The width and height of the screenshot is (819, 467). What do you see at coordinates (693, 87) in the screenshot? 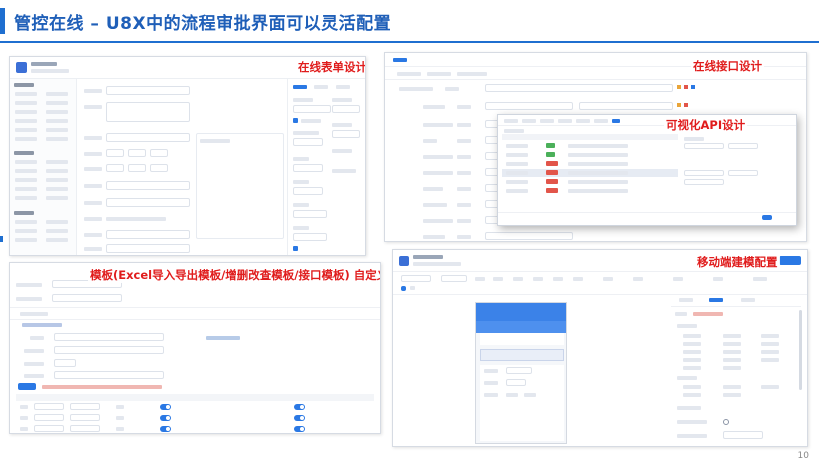
I see `add-icon` at bounding box center [693, 87].